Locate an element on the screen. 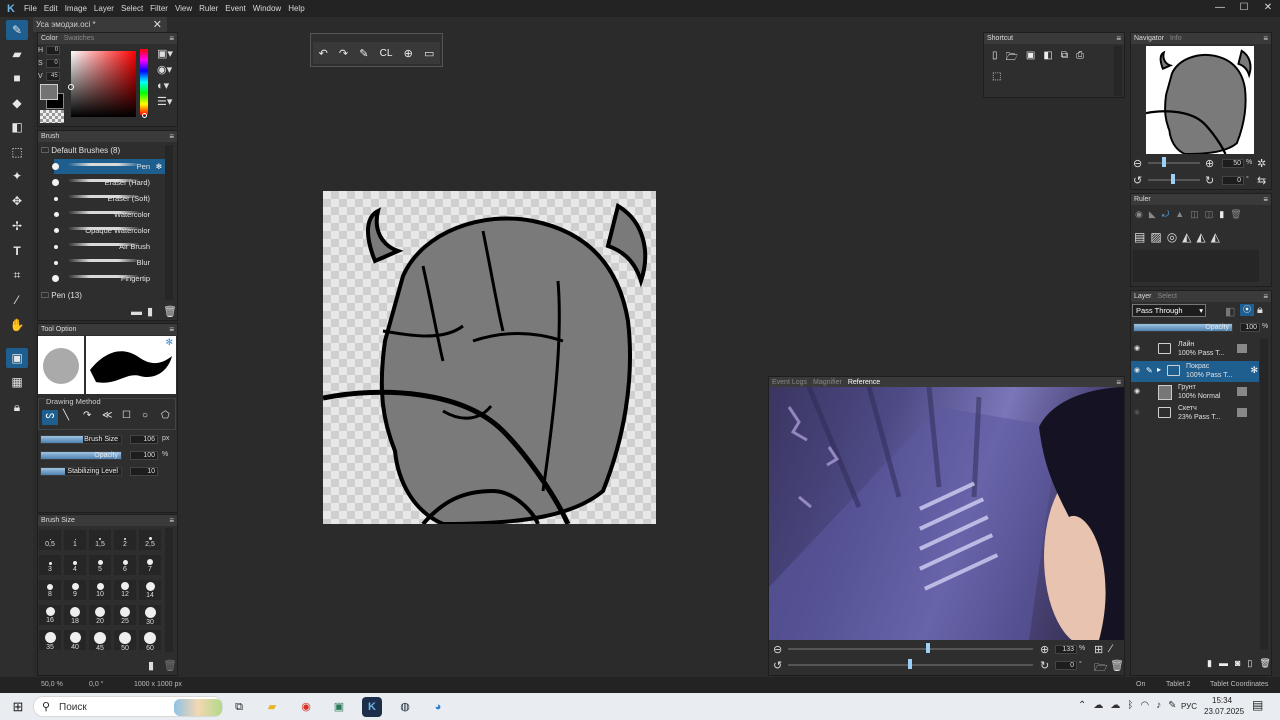 This screenshot has height=720, width=1280. color-picker-cursor is located at coordinates (71, 87).